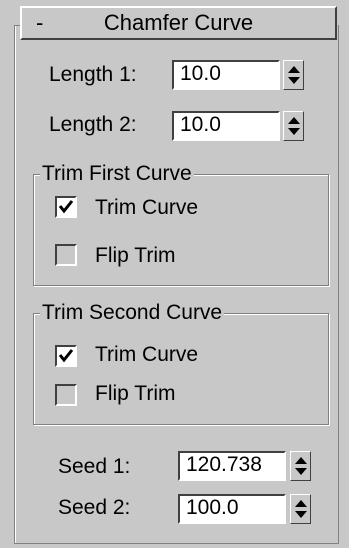  What do you see at coordinates (338, 284) in the screenshot?
I see `rollout-frame-right` at bounding box center [338, 284].